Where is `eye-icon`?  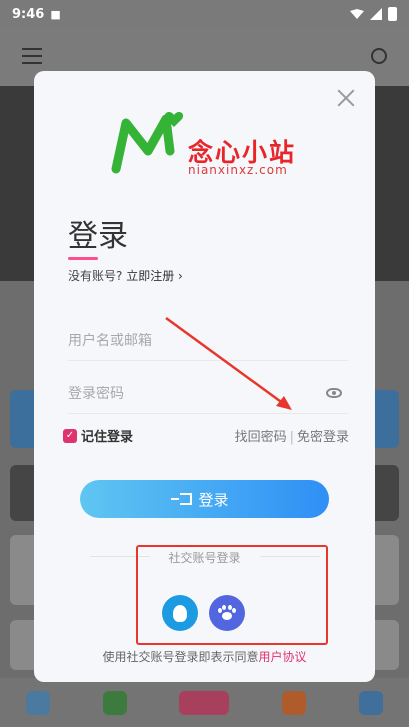
eye-icon is located at coordinates (334, 393).